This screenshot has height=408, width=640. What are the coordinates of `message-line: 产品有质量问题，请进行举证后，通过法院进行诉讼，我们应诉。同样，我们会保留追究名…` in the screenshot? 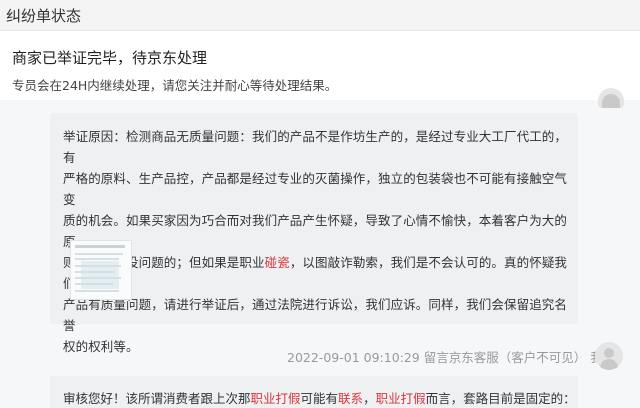 It's located at (315, 315).